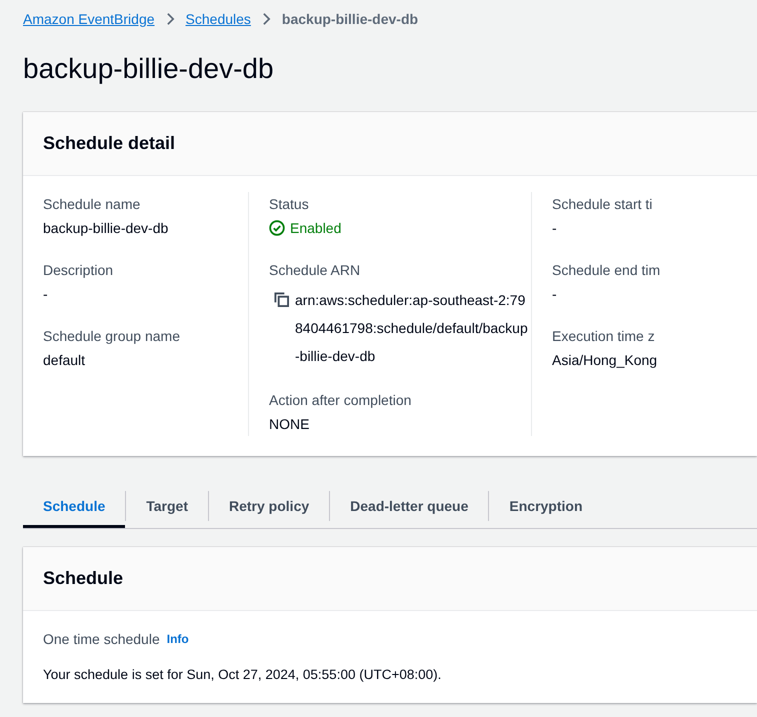 This screenshot has height=717, width=757. I want to click on card-title: Schedule, so click(83, 578).